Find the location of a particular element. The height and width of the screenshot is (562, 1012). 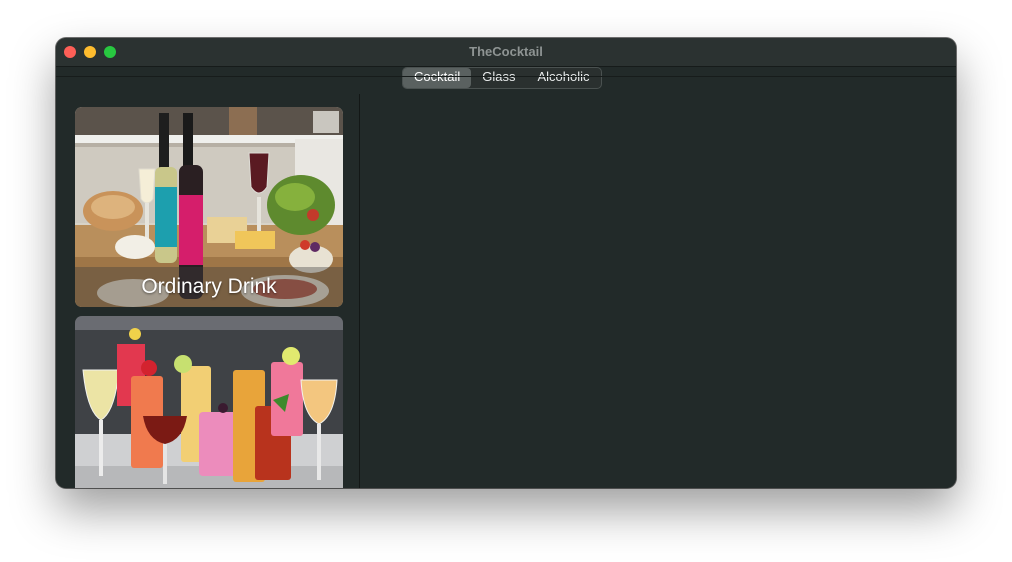

window-title: TheCocktail is located at coordinates (506, 51).